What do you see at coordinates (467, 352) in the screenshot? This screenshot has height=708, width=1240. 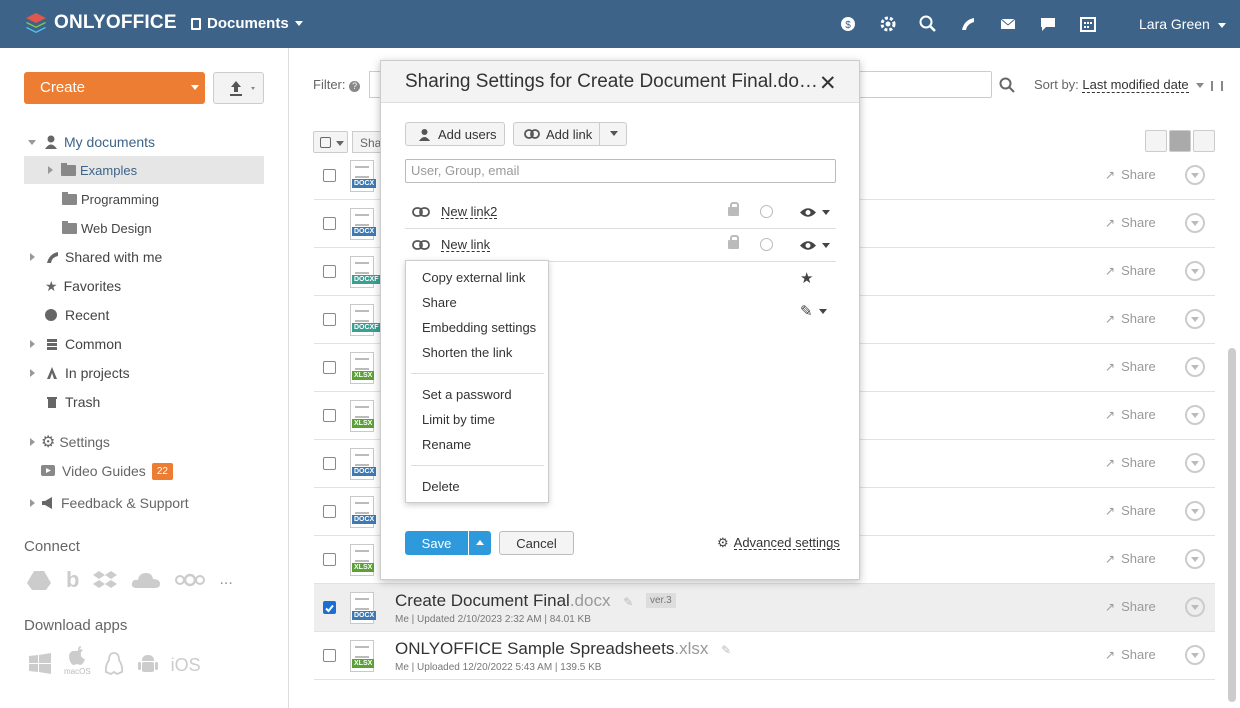 I see `menu-shorten-link: Shorten the link` at bounding box center [467, 352].